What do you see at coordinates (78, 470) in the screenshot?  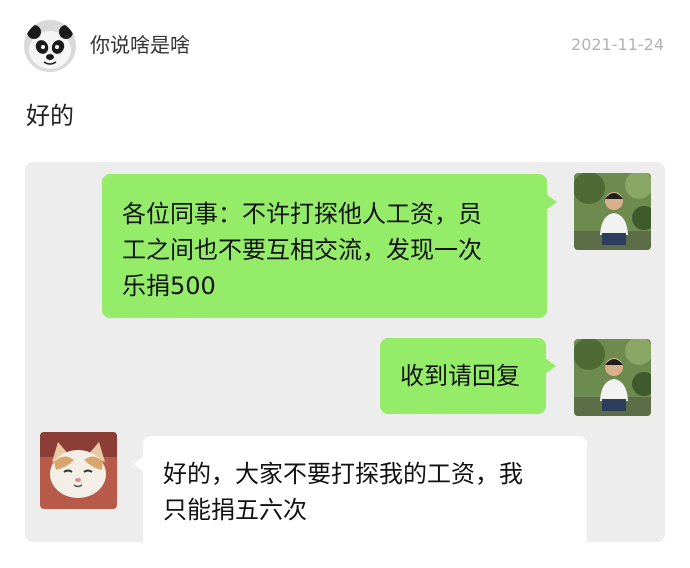 I see `cat-avatar` at bounding box center [78, 470].